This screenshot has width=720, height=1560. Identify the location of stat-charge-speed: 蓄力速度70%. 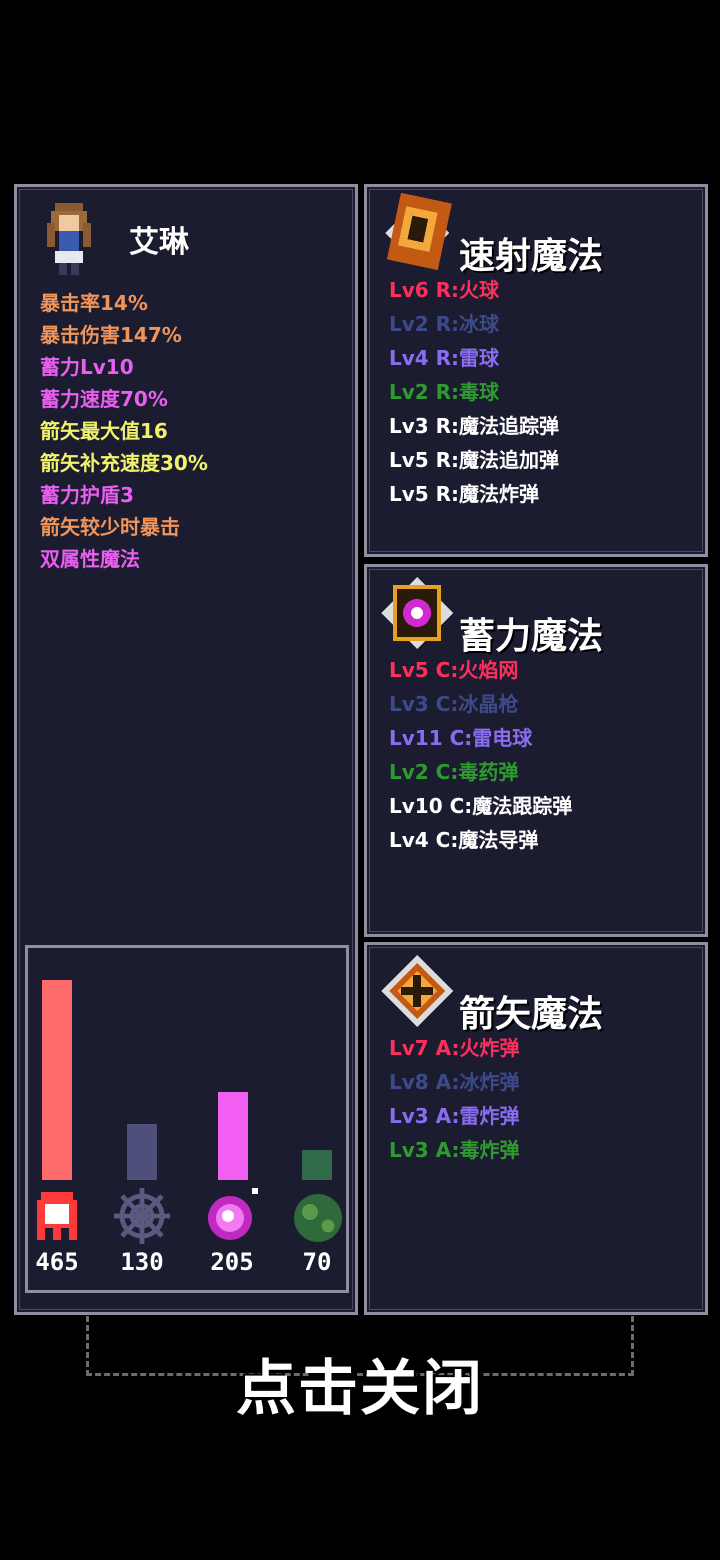
(104, 399).